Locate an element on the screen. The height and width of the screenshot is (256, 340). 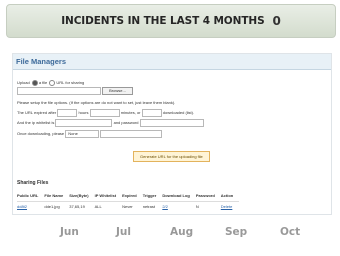
radio-url-label: URL for sharing is located at coordinates (70, 83).